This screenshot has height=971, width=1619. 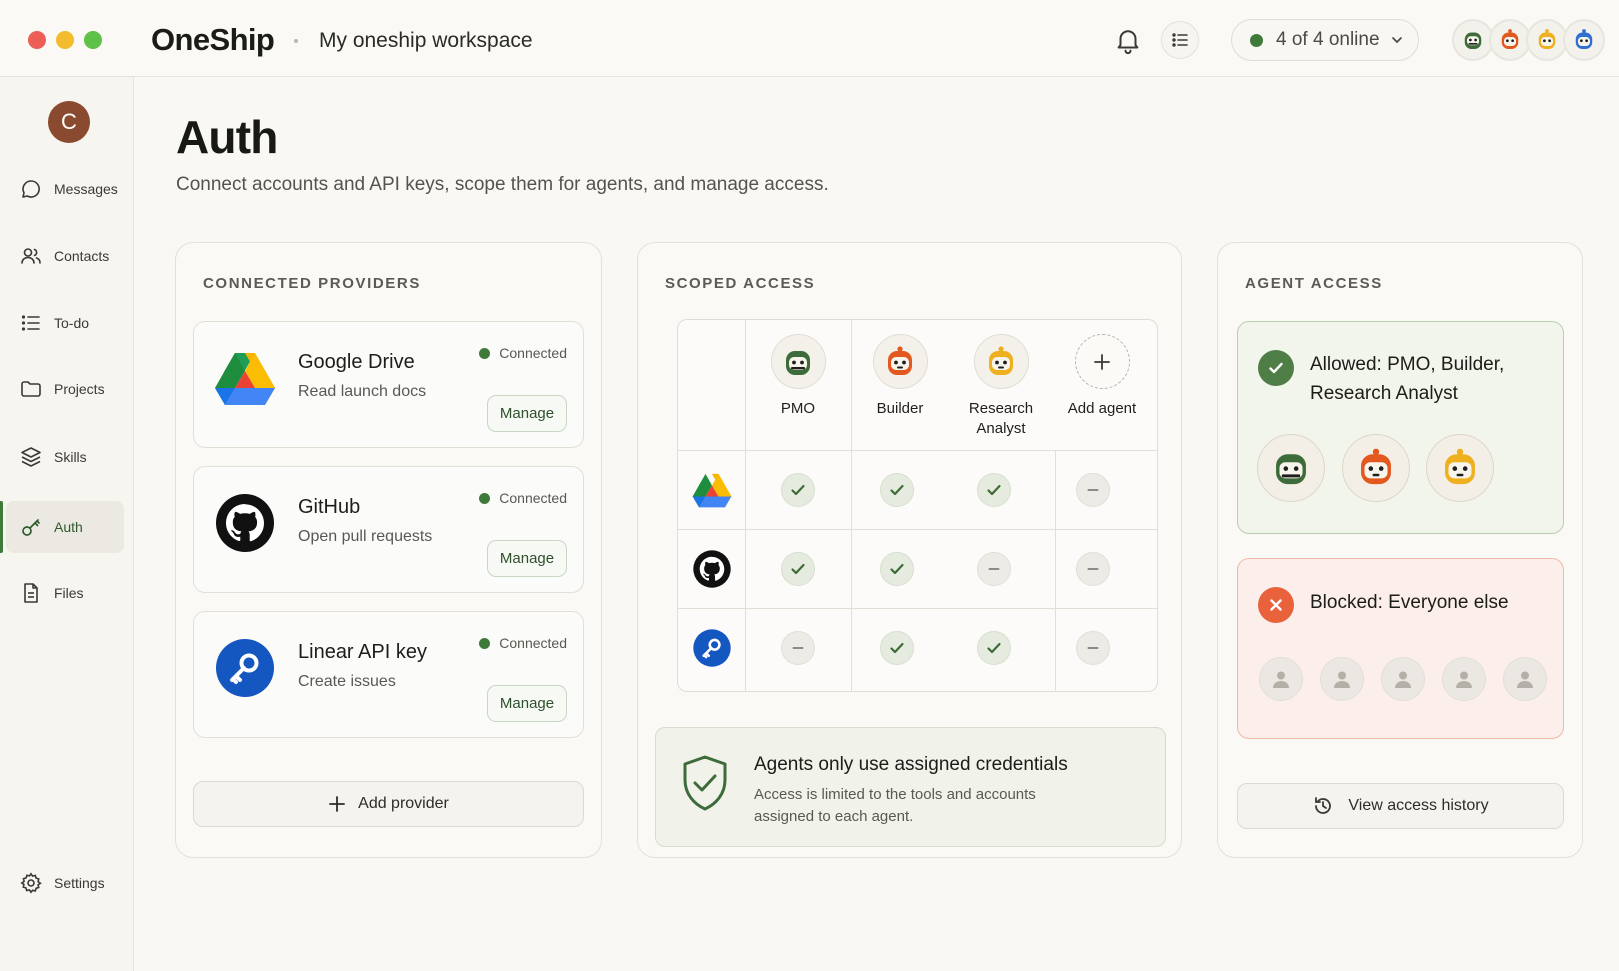 I want to click on access-cell-key-pmo, so click(x=798, y=648).